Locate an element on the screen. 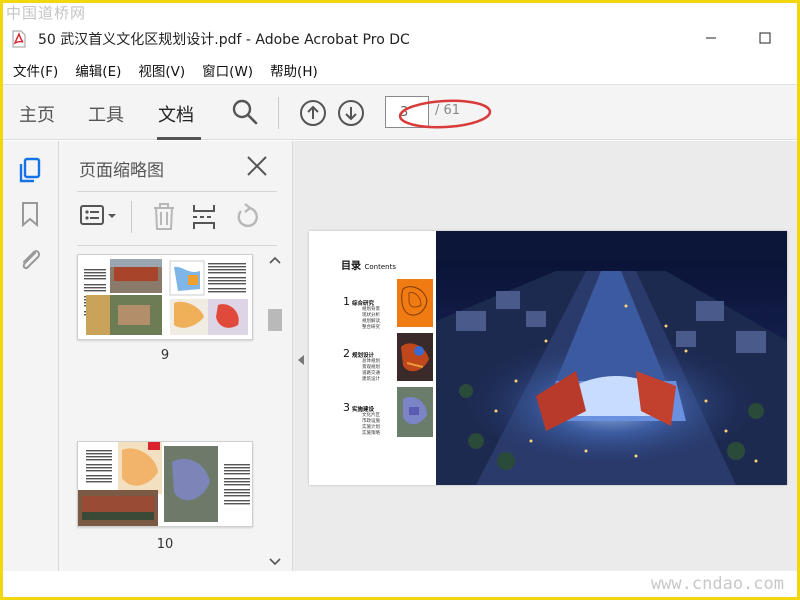 This screenshot has height=600, width=800. toc-section-heading: 实施建设 is located at coordinates (363, 410).